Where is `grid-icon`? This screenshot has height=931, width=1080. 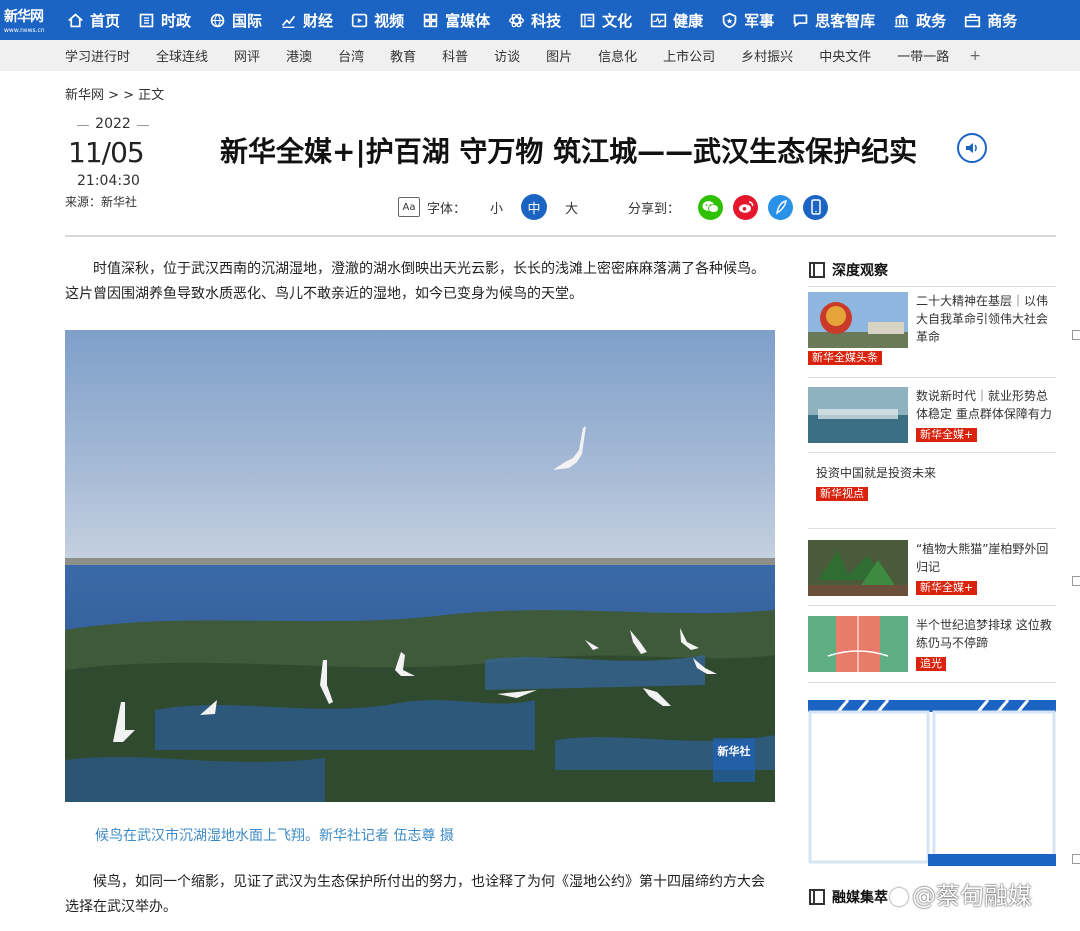
grid-icon is located at coordinates (430, 20).